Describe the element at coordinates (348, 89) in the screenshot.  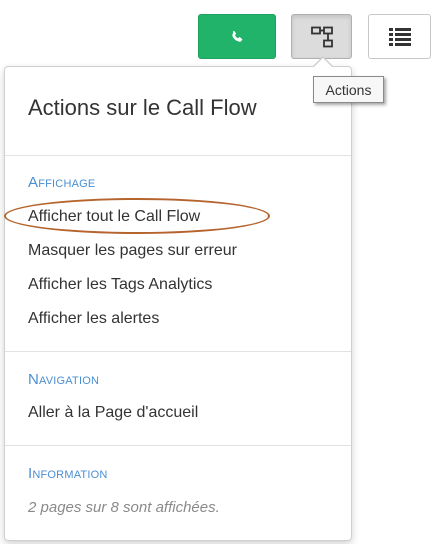
I see `actions-tooltip: Actions` at that location.